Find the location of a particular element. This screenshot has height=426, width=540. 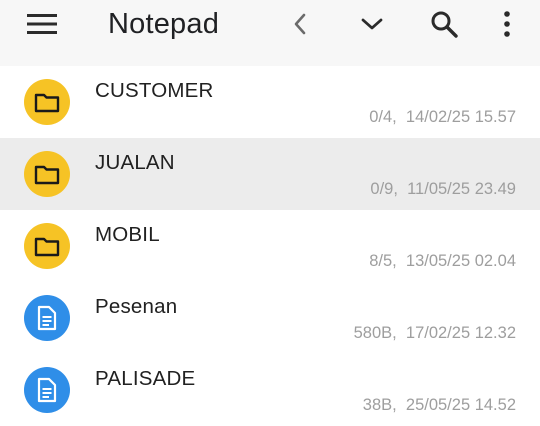

item-meta: 0/4, 14/02/25 15.57 is located at coordinates (442, 117).